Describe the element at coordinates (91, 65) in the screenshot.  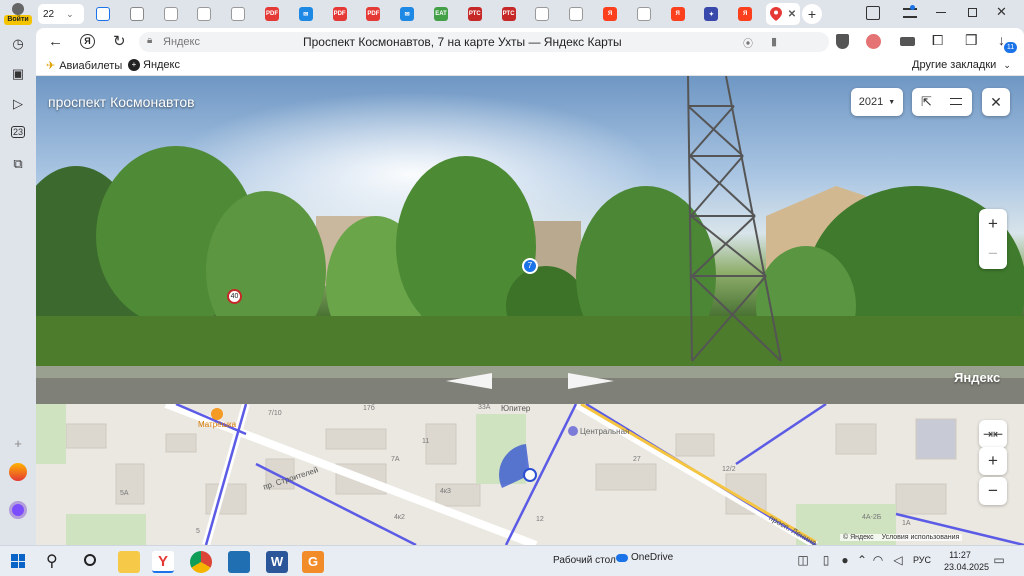
I see `bookmark-label: Авиабилеты` at that location.